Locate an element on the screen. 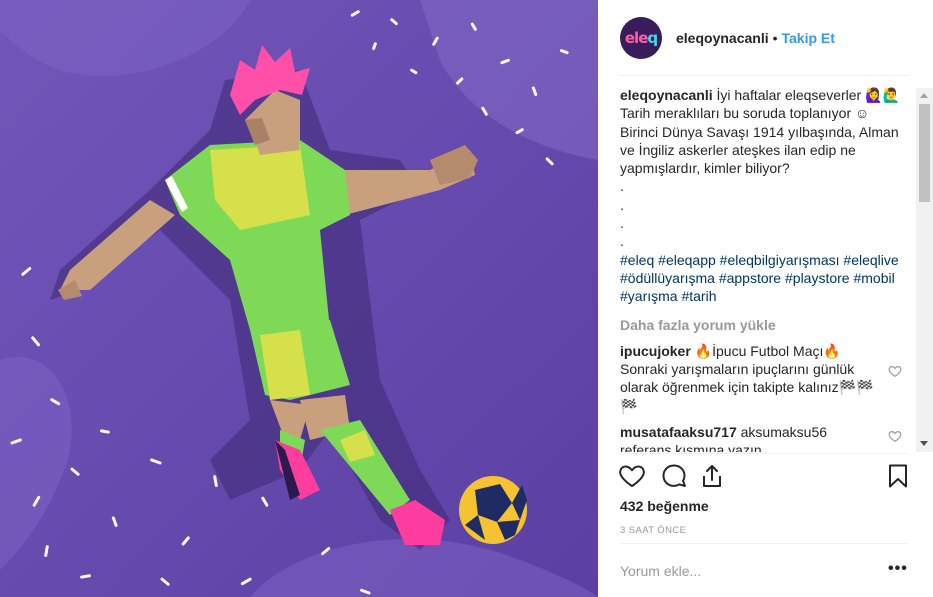 Image resolution: width=933 pixels, height=597 pixels. caption-username: eleqoynacanli is located at coordinates (666, 95).